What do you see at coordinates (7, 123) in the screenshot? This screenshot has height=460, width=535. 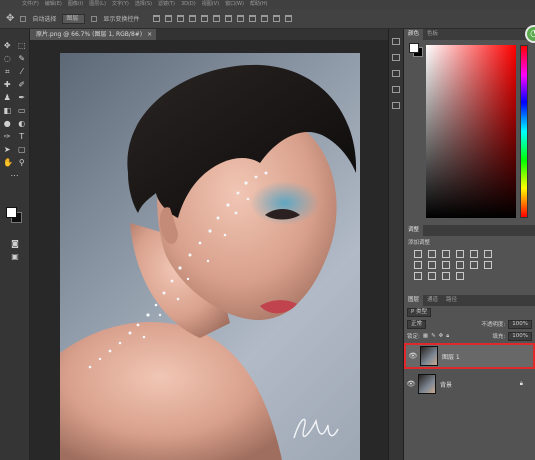 I see `blur-tool-icon: ●` at bounding box center [7, 123].